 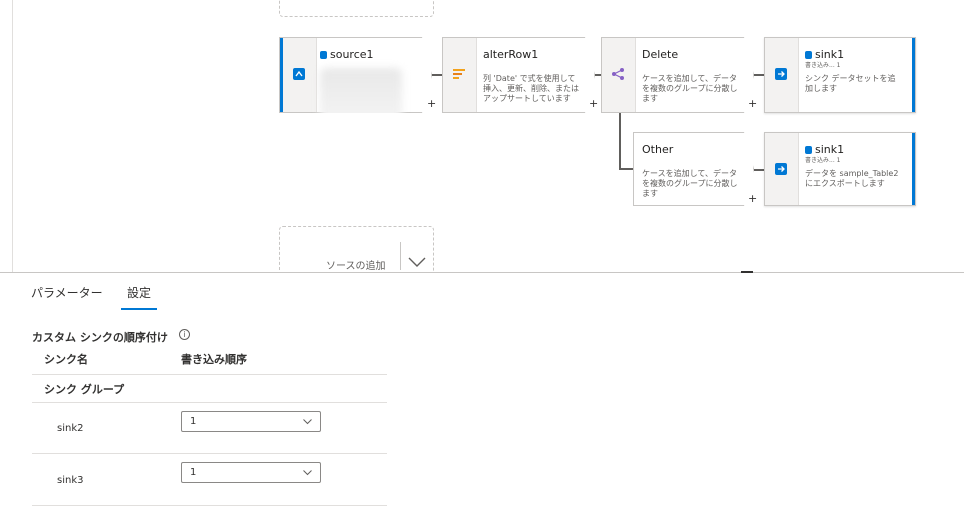 What do you see at coordinates (626, 169) in the screenshot?
I see `split-connector-horizontal` at bounding box center [626, 169].